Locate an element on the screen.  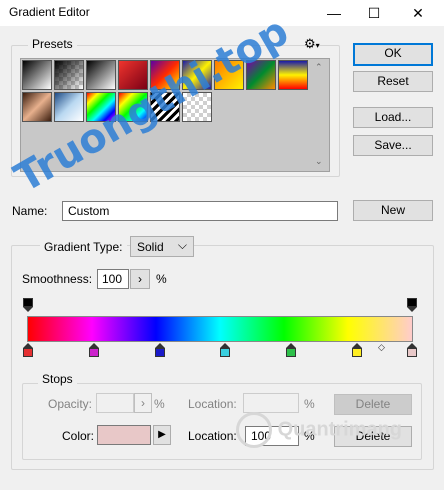
smoothness-unit: % is located at coordinates (161, 279).